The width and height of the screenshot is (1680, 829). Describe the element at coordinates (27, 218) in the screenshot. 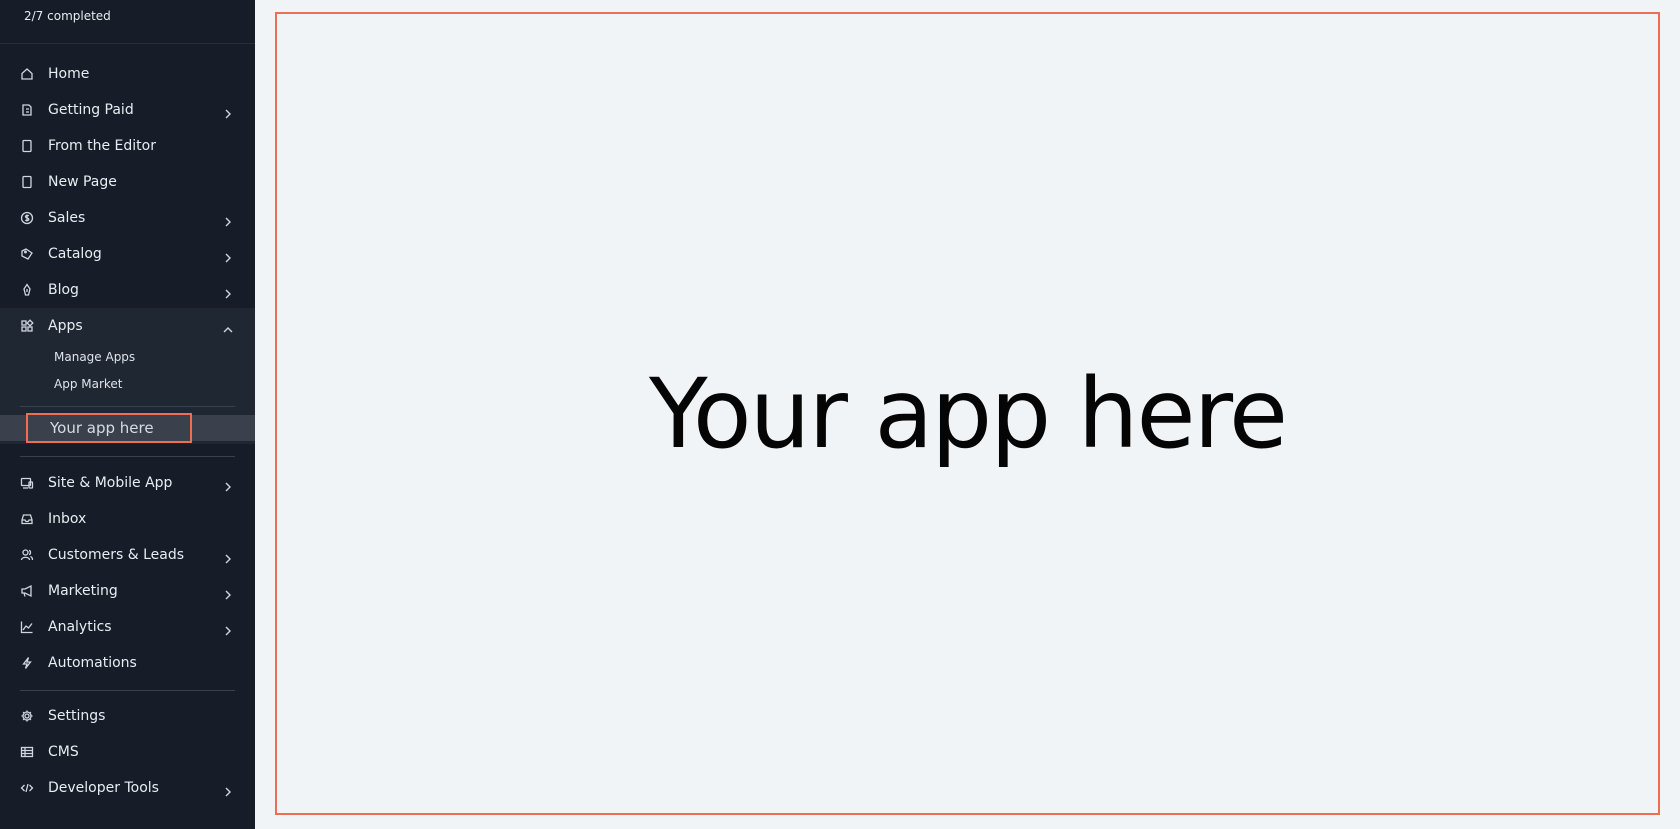

I see `dollar-icon` at that location.